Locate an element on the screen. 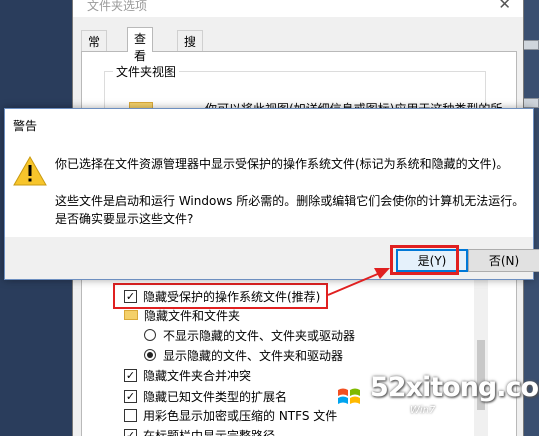 This screenshot has height=436, width=539. annotation-highlight-box is located at coordinates (220, 296).